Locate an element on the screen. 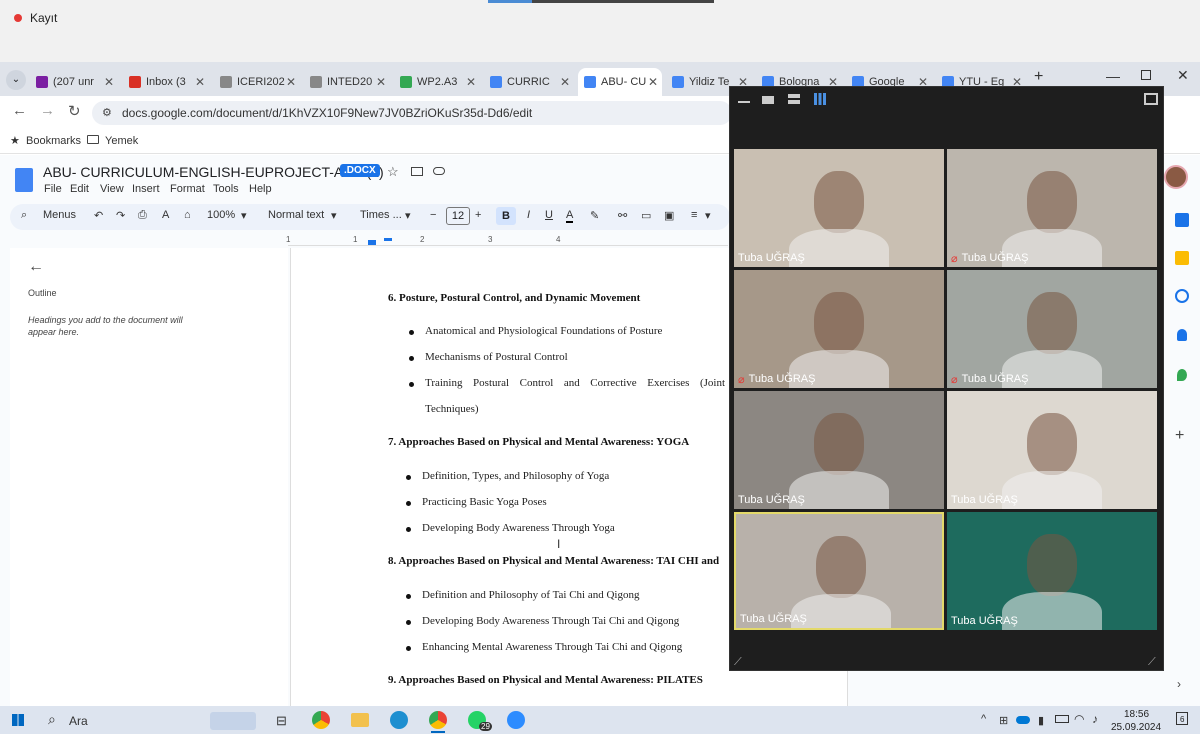 The width and height of the screenshot is (1200, 734). menu-format: Format is located at coordinates (187, 189).